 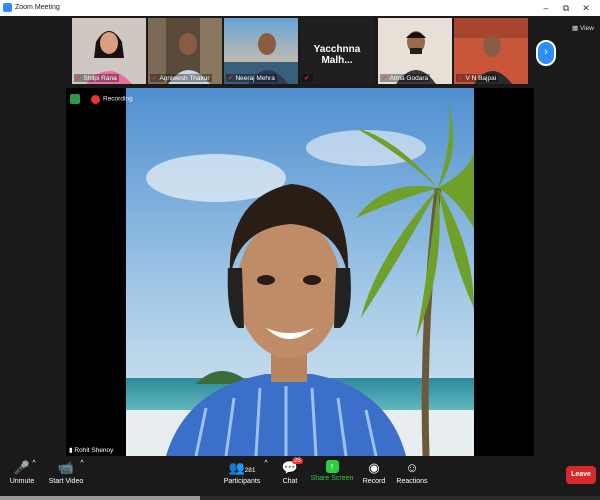 What do you see at coordinates (101, 99) in the screenshot?
I see `recording-indicator: Recording` at bounding box center [101, 99].